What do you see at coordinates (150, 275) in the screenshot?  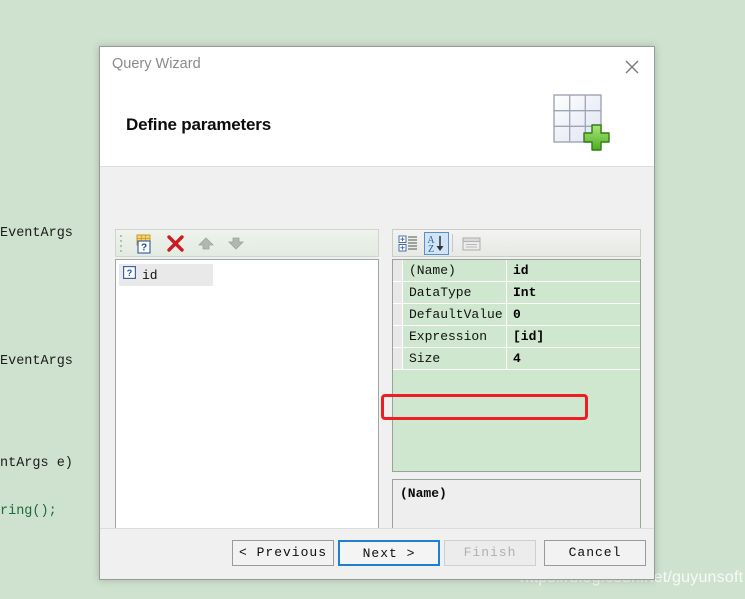 I see `list-item-label: id` at bounding box center [150, 275].